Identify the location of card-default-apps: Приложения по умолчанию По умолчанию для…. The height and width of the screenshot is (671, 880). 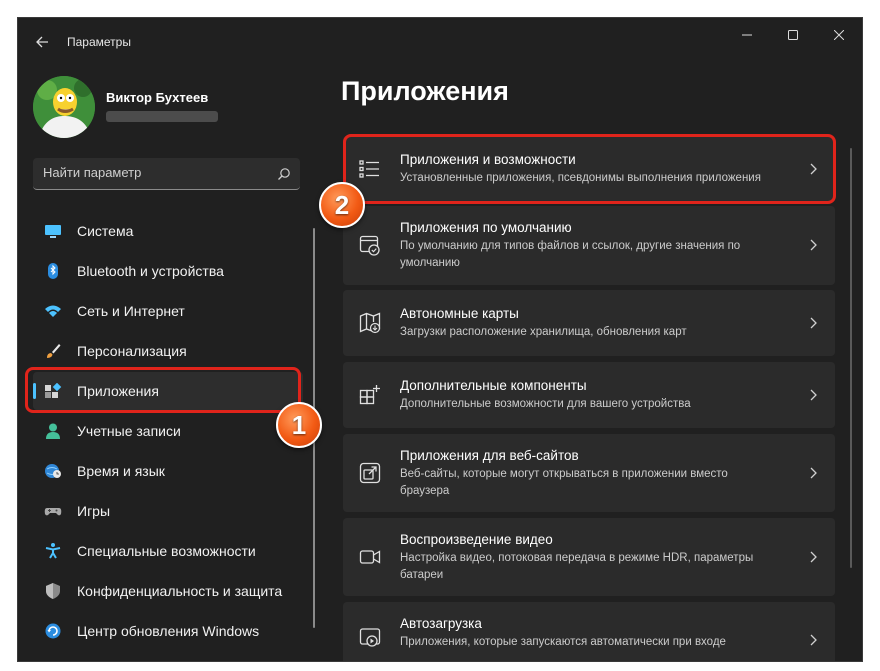
(589, 245).